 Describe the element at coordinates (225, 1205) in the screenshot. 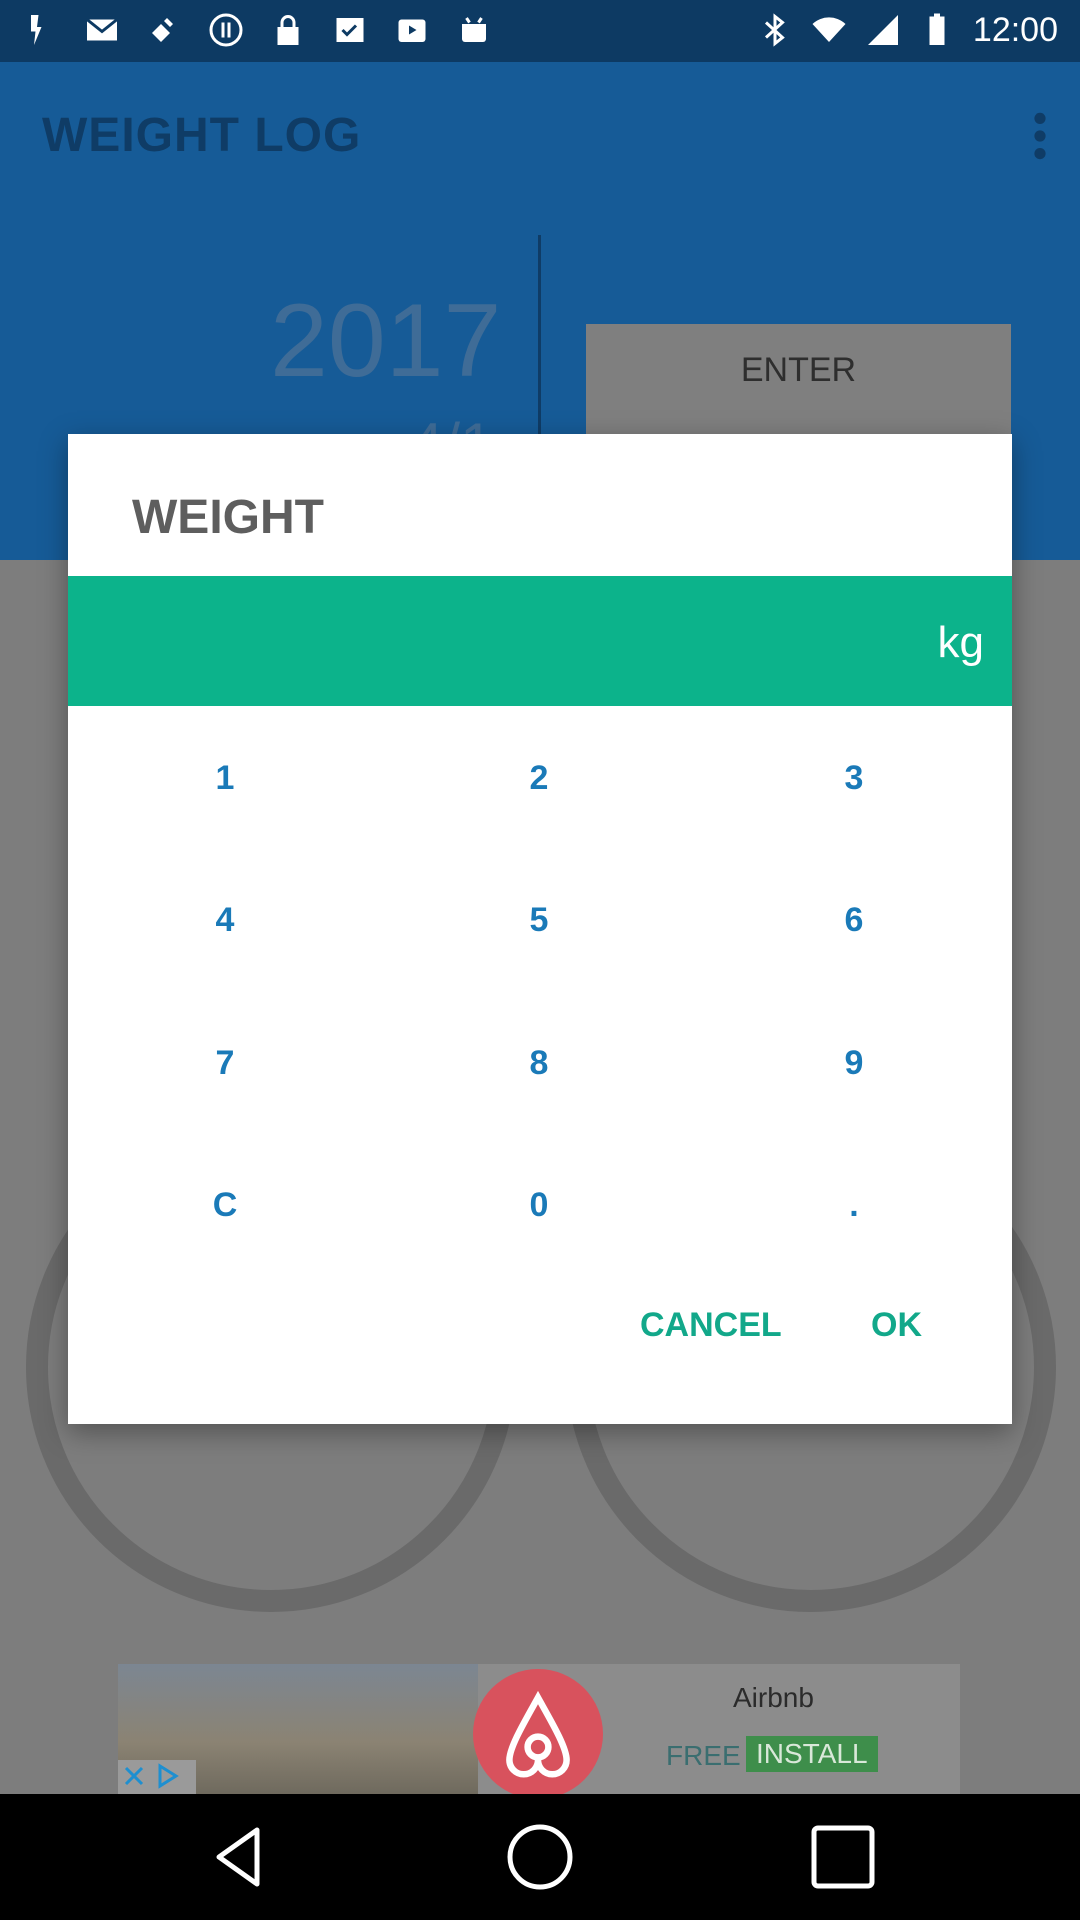

I see `key-clear: C` at that location.